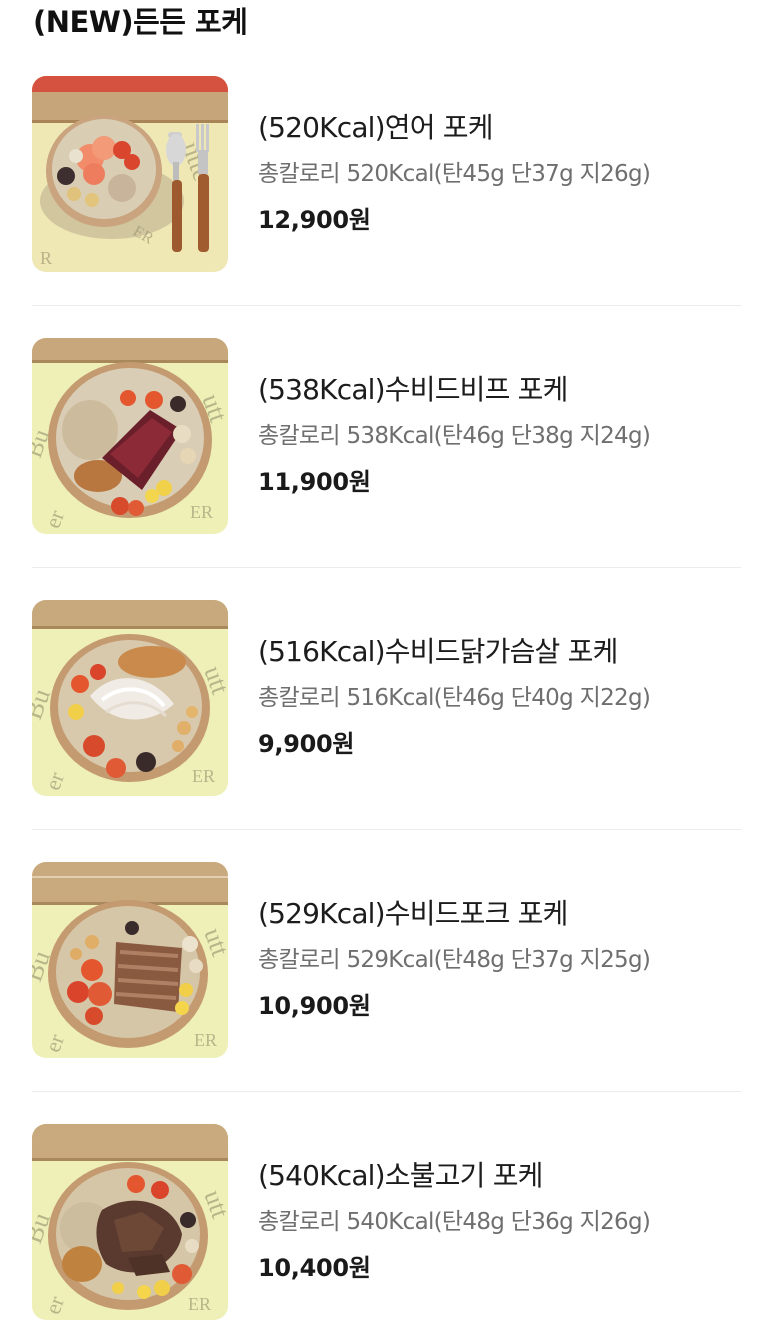  Describe the element at coordinates (454, 960) in the screenshot. I see `menu-item-description: 총칼로리 529Kcal(탄48g 단37g 지25g)` at that location.